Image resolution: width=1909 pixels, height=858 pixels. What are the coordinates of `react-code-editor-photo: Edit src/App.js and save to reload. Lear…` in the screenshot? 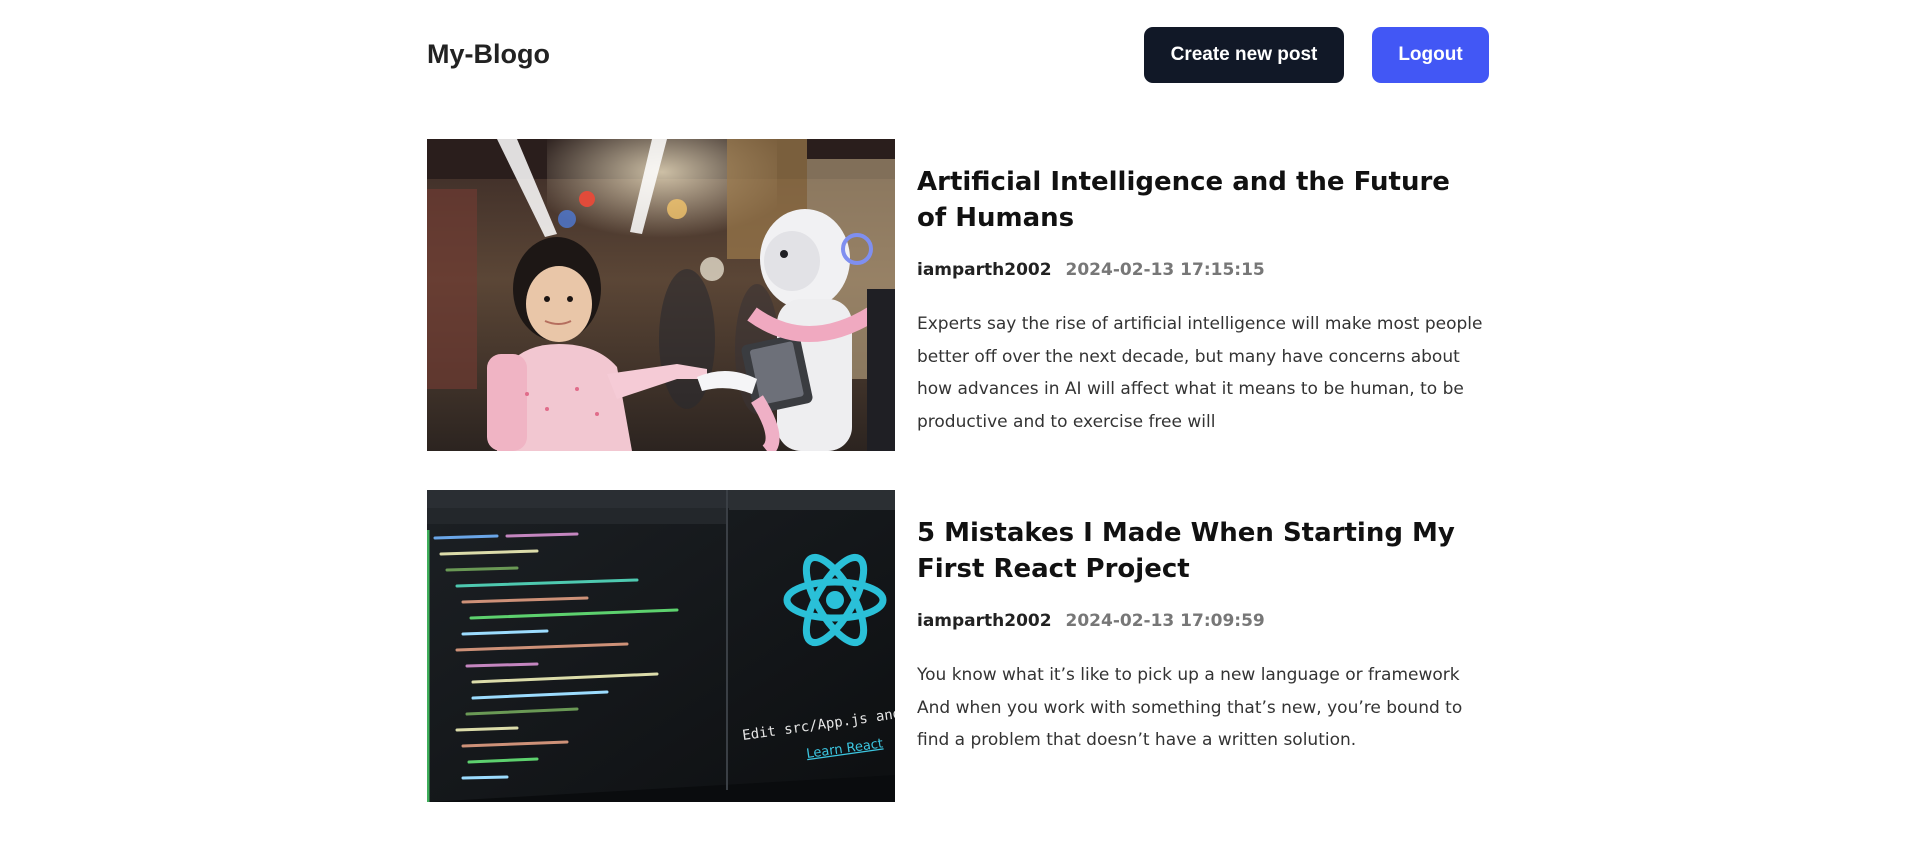 It's located at (661, 646).